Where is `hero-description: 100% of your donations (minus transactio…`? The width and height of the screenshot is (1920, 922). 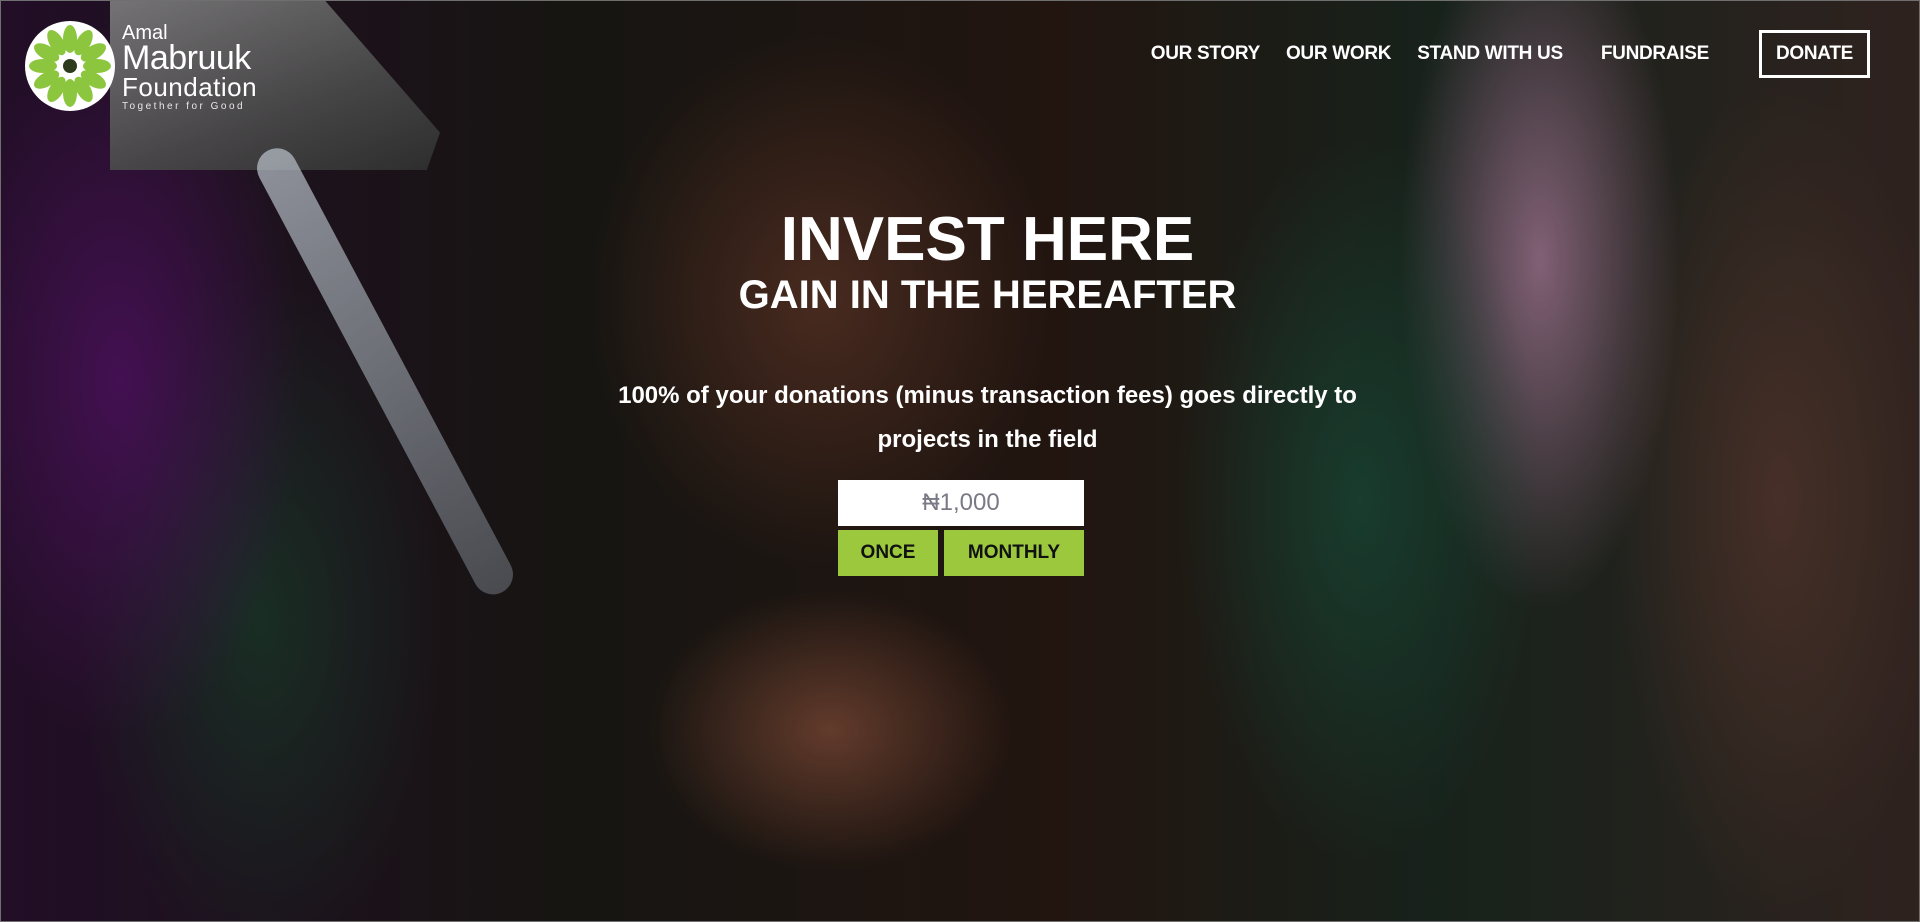
hero-description: 100% of your donations (minus transactio… is located at coordinates (987, 417).